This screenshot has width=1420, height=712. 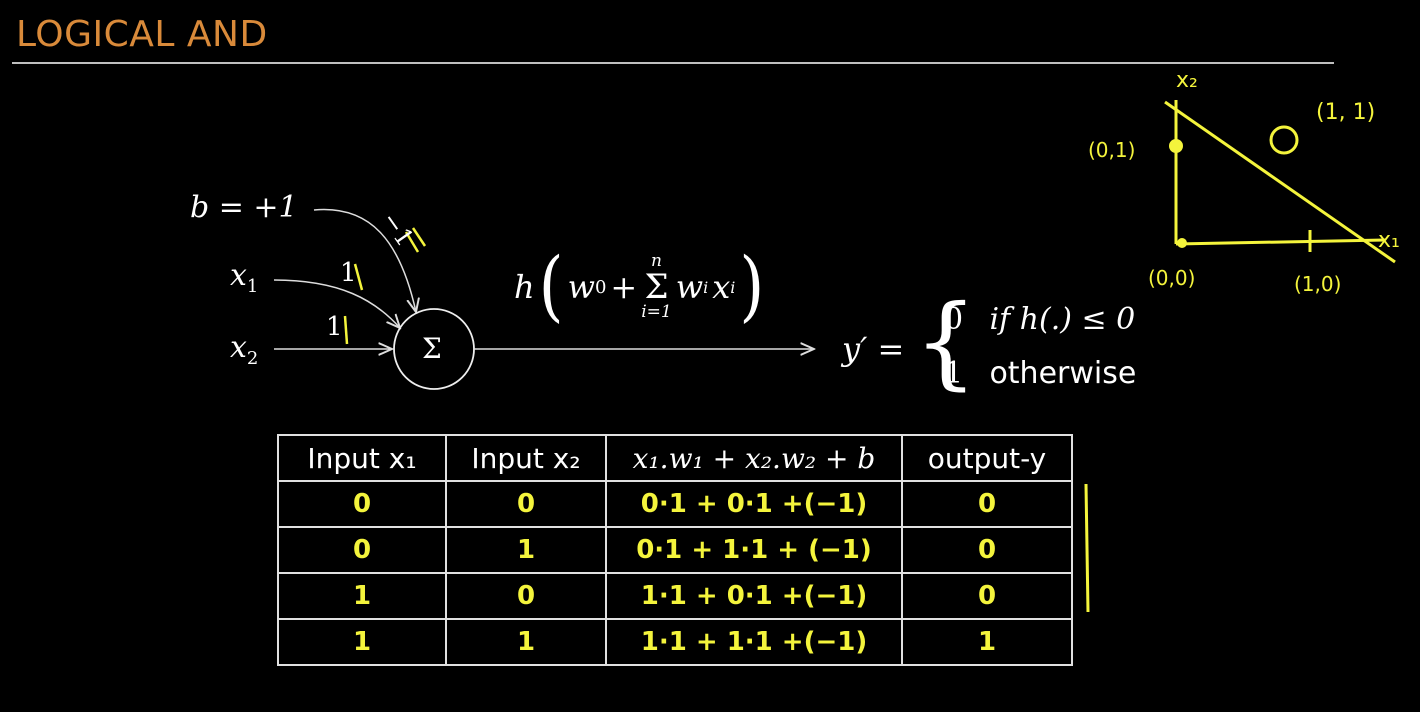 I want to click on output-variable: y′ =, so click(x=873, y=349).